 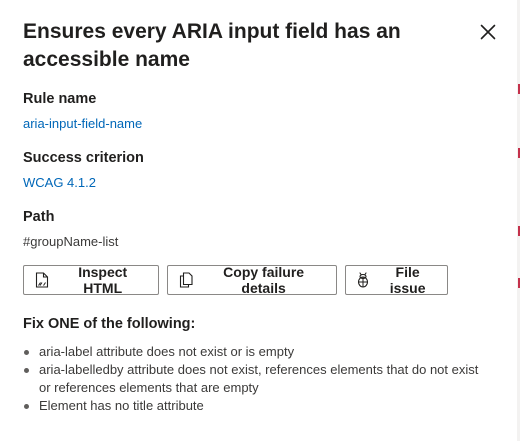 I want to click on fix-item-text: Element has no title attribute, so click(x=121, y=405).